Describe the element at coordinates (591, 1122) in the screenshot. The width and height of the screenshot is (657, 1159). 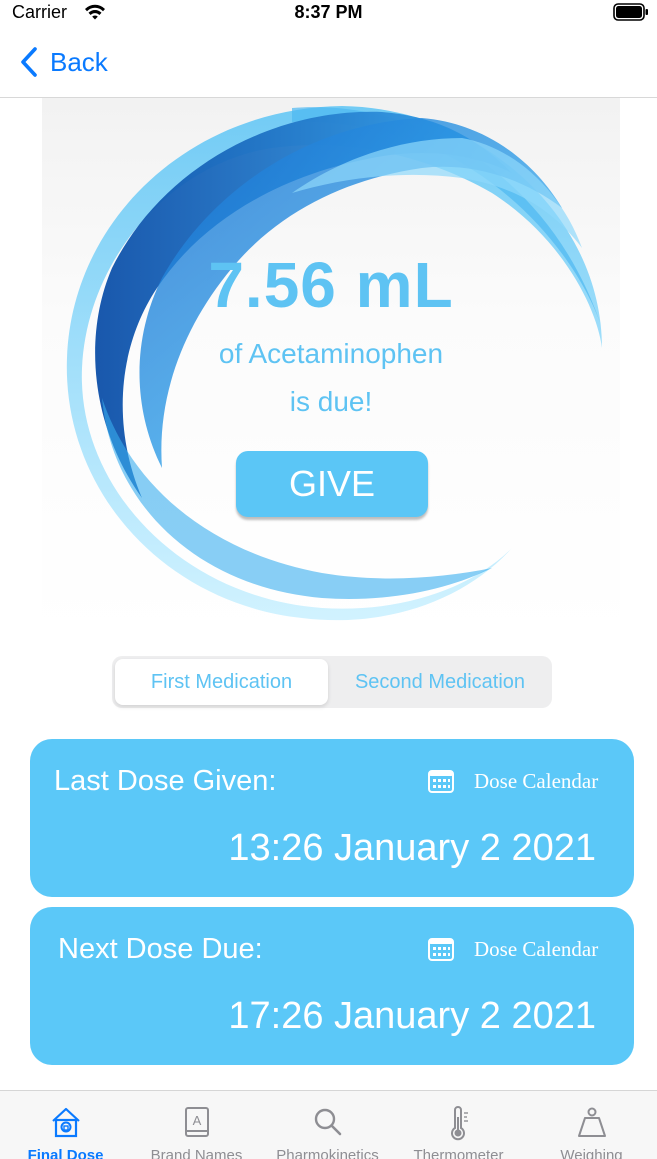
I see `scale-icon` at that location.